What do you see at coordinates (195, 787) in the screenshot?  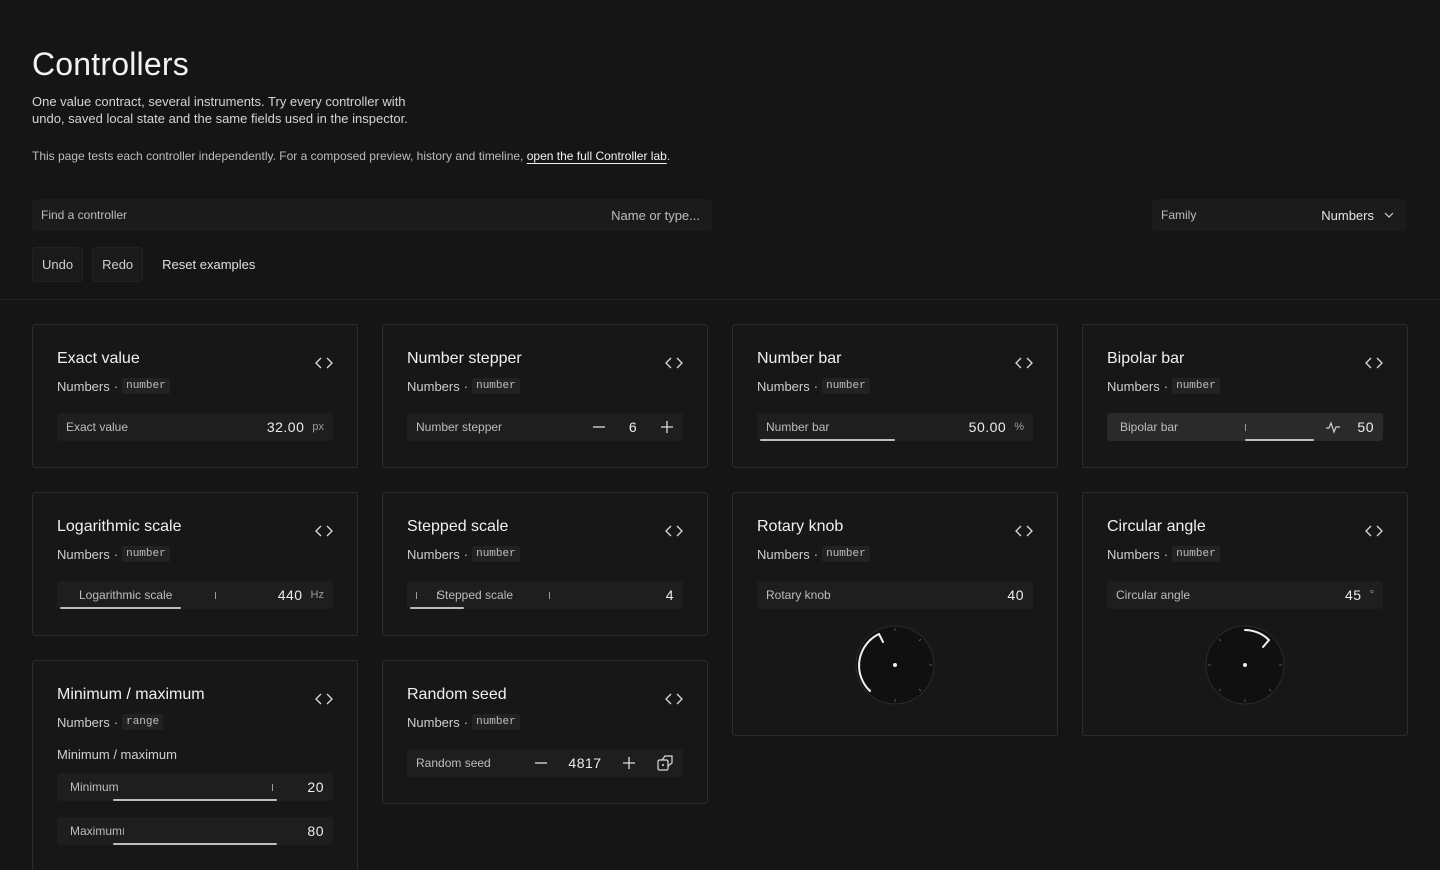 I see `minimum-slider: Minimum 20` at bounding box center [195, 787].